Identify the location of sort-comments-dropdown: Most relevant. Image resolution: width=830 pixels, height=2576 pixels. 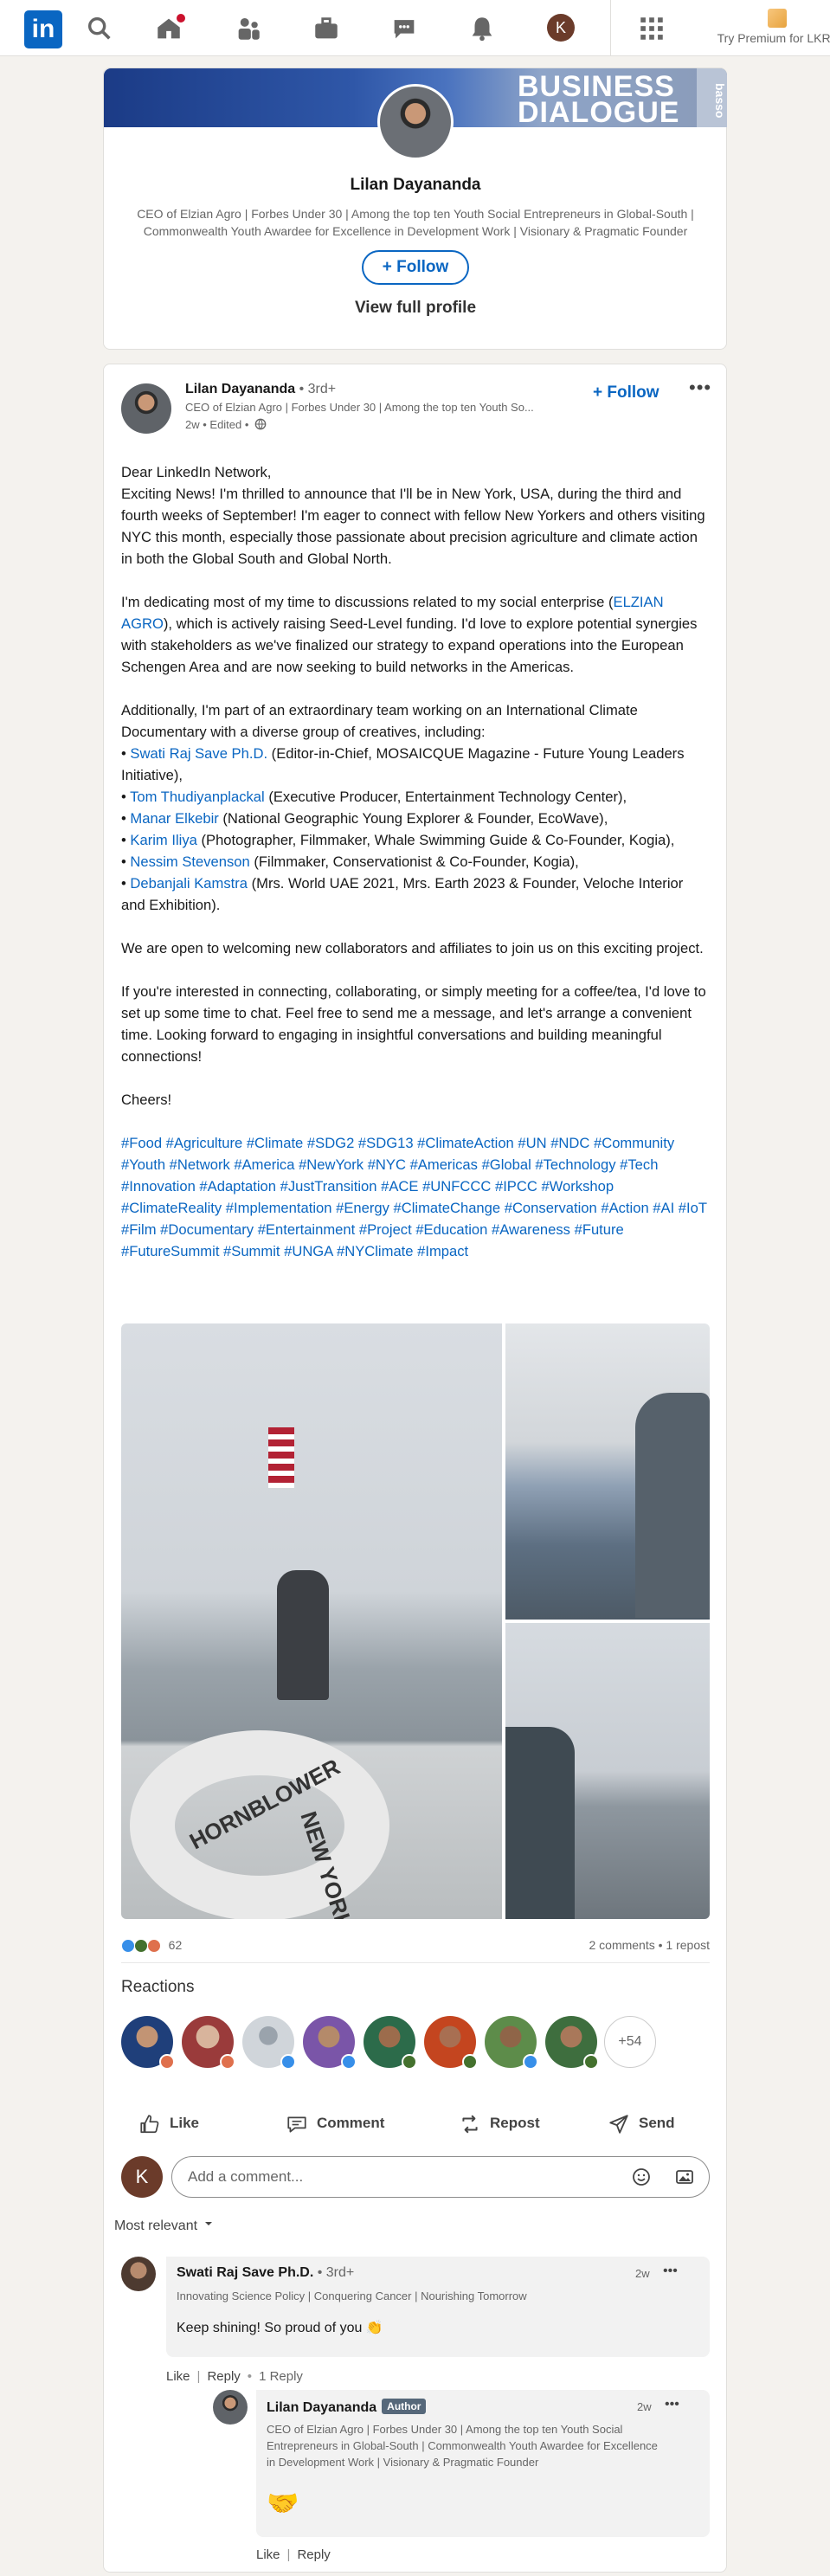
(164, 2226).